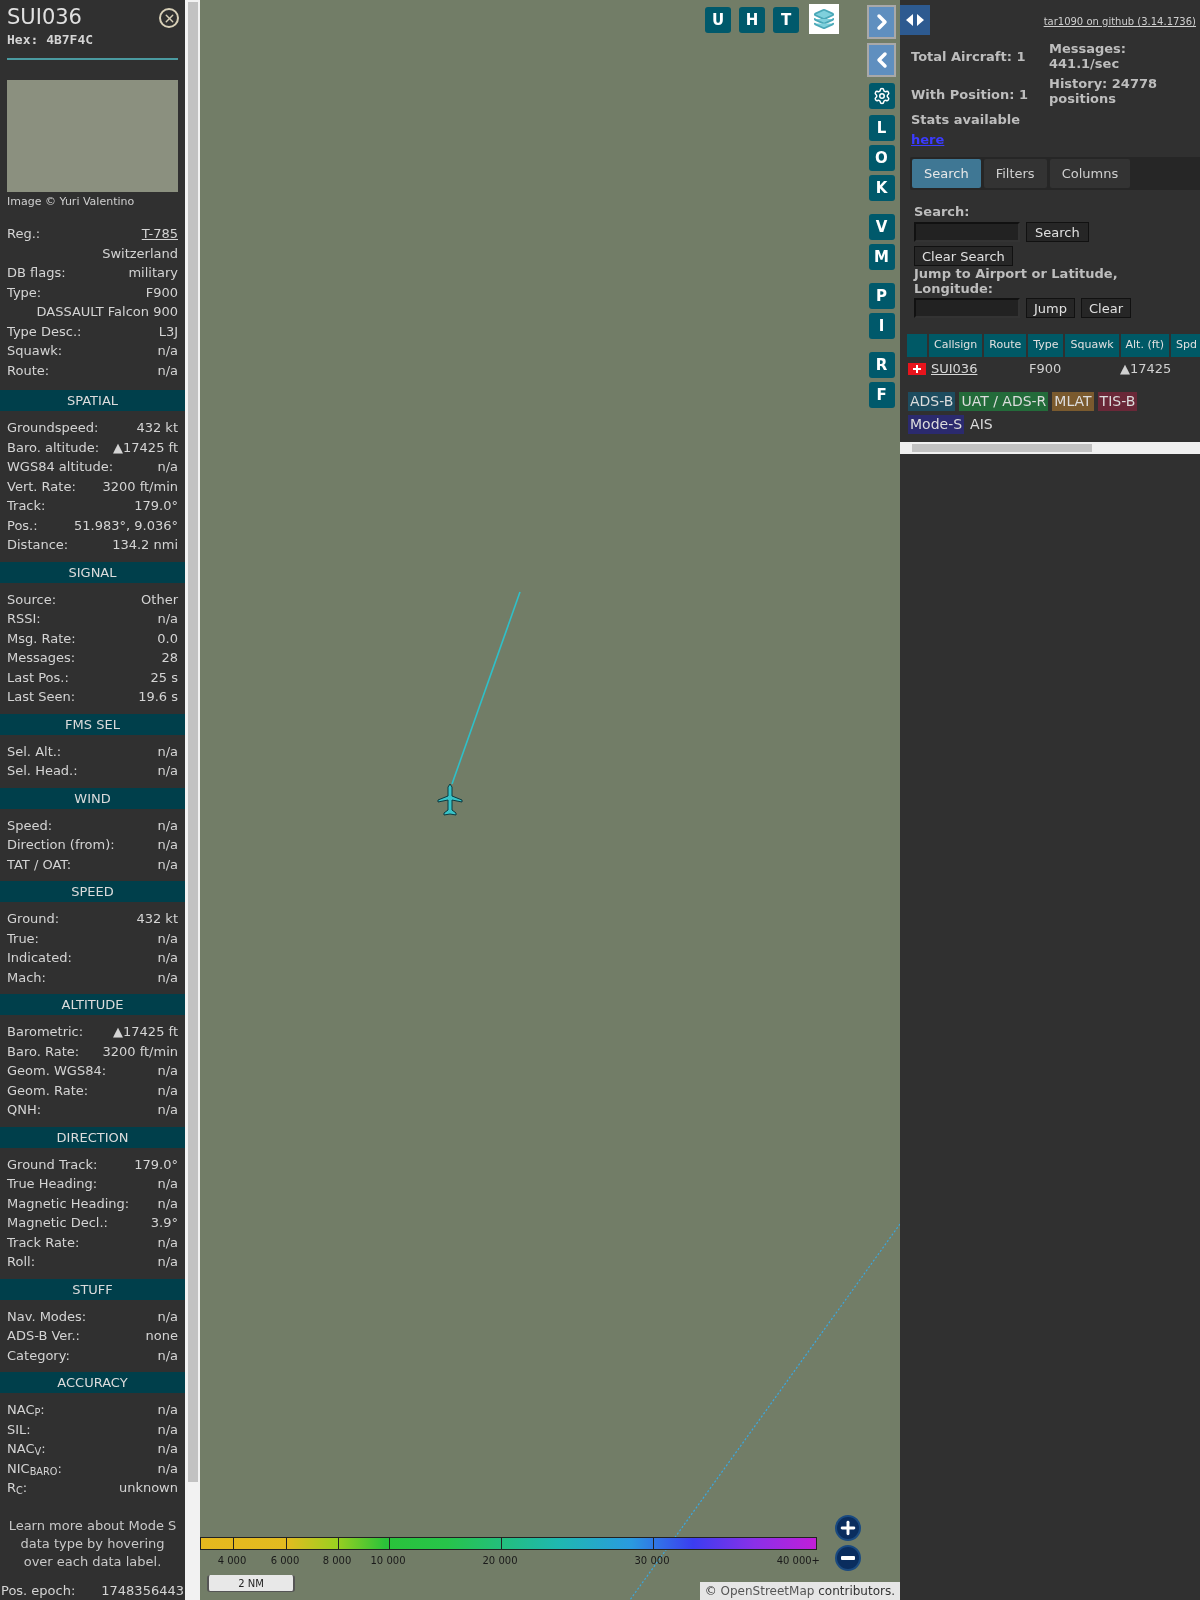  I want to click on field-label: NAC$_{P}$:, so click(26, 1410).